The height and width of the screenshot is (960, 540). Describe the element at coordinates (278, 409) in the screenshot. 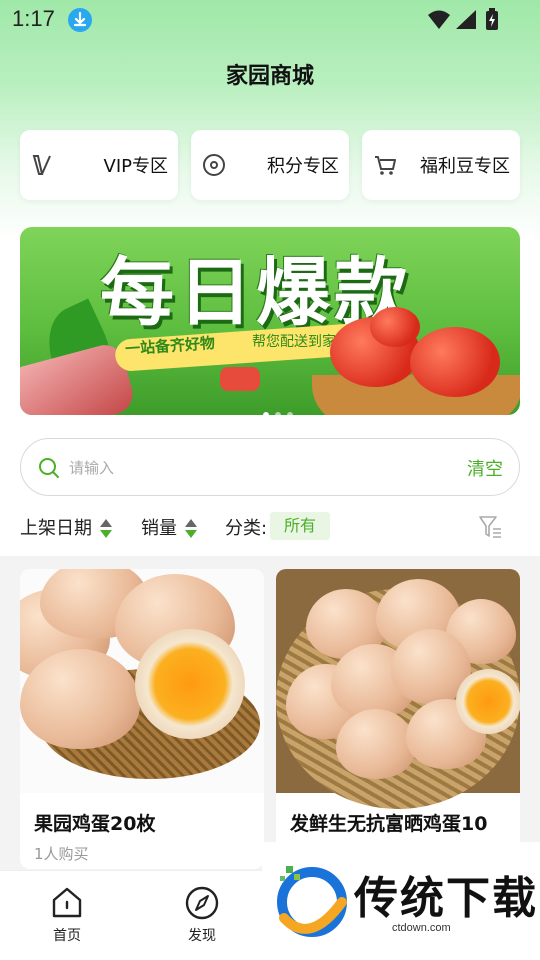

I see `carousel-indicator` at that location.